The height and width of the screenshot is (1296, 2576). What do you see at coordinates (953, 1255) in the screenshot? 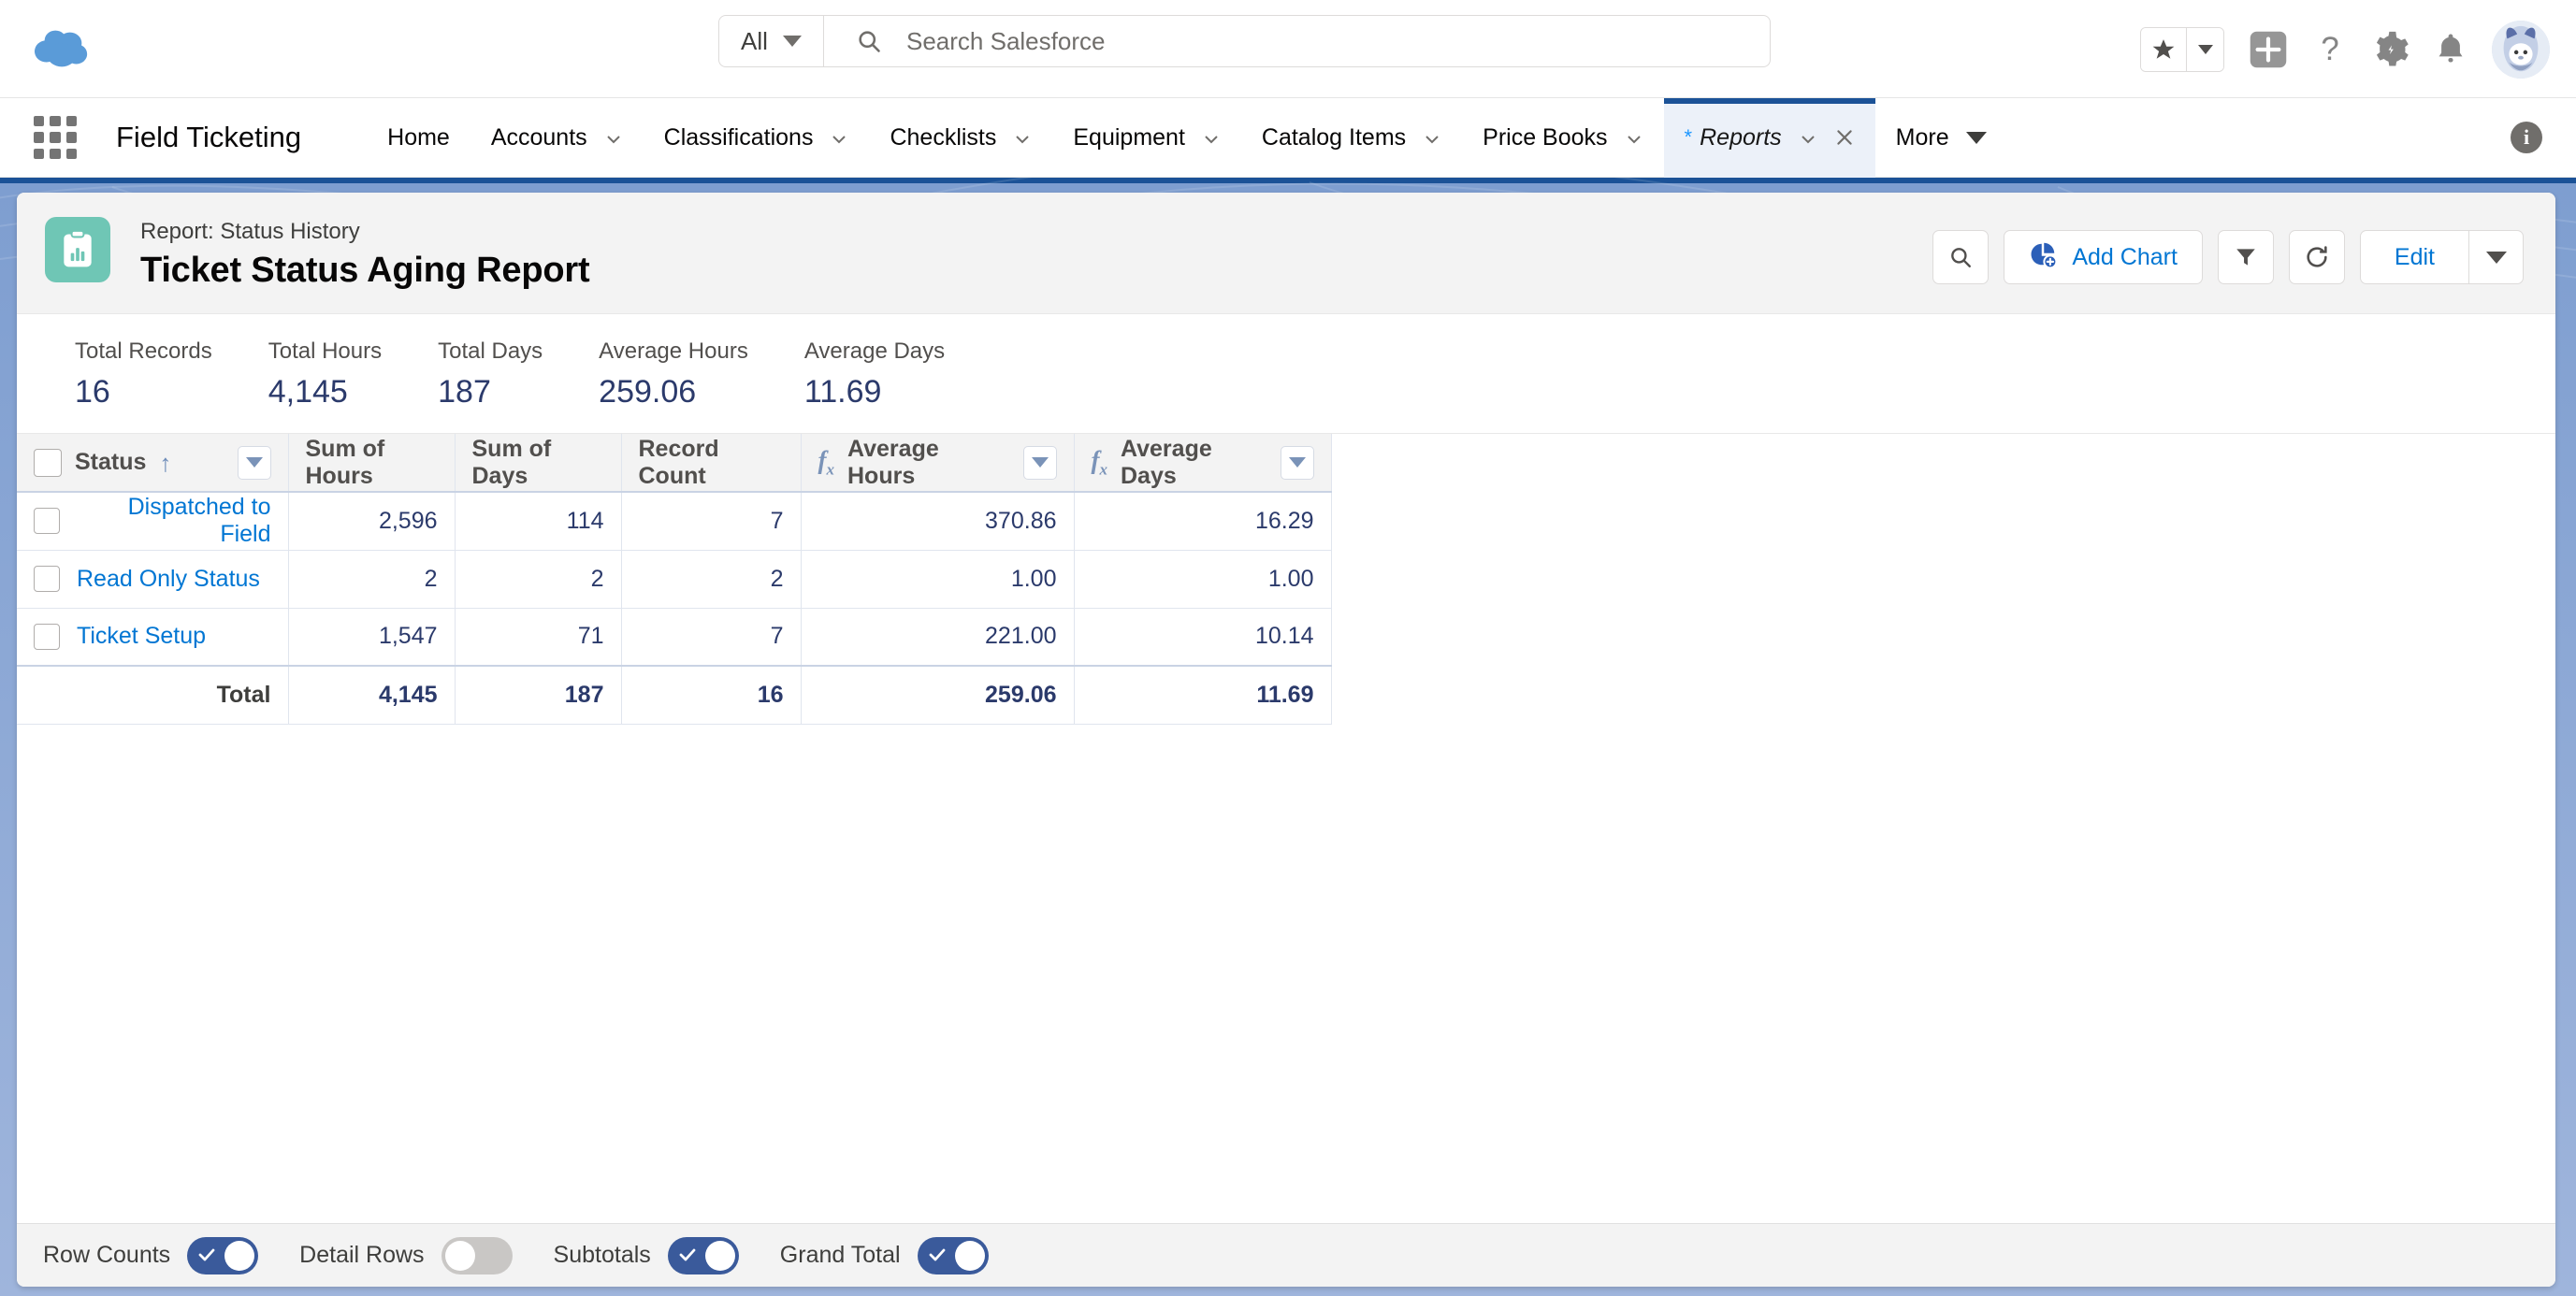
I see `grand-total-switch` at bounding box center [953, 1255].